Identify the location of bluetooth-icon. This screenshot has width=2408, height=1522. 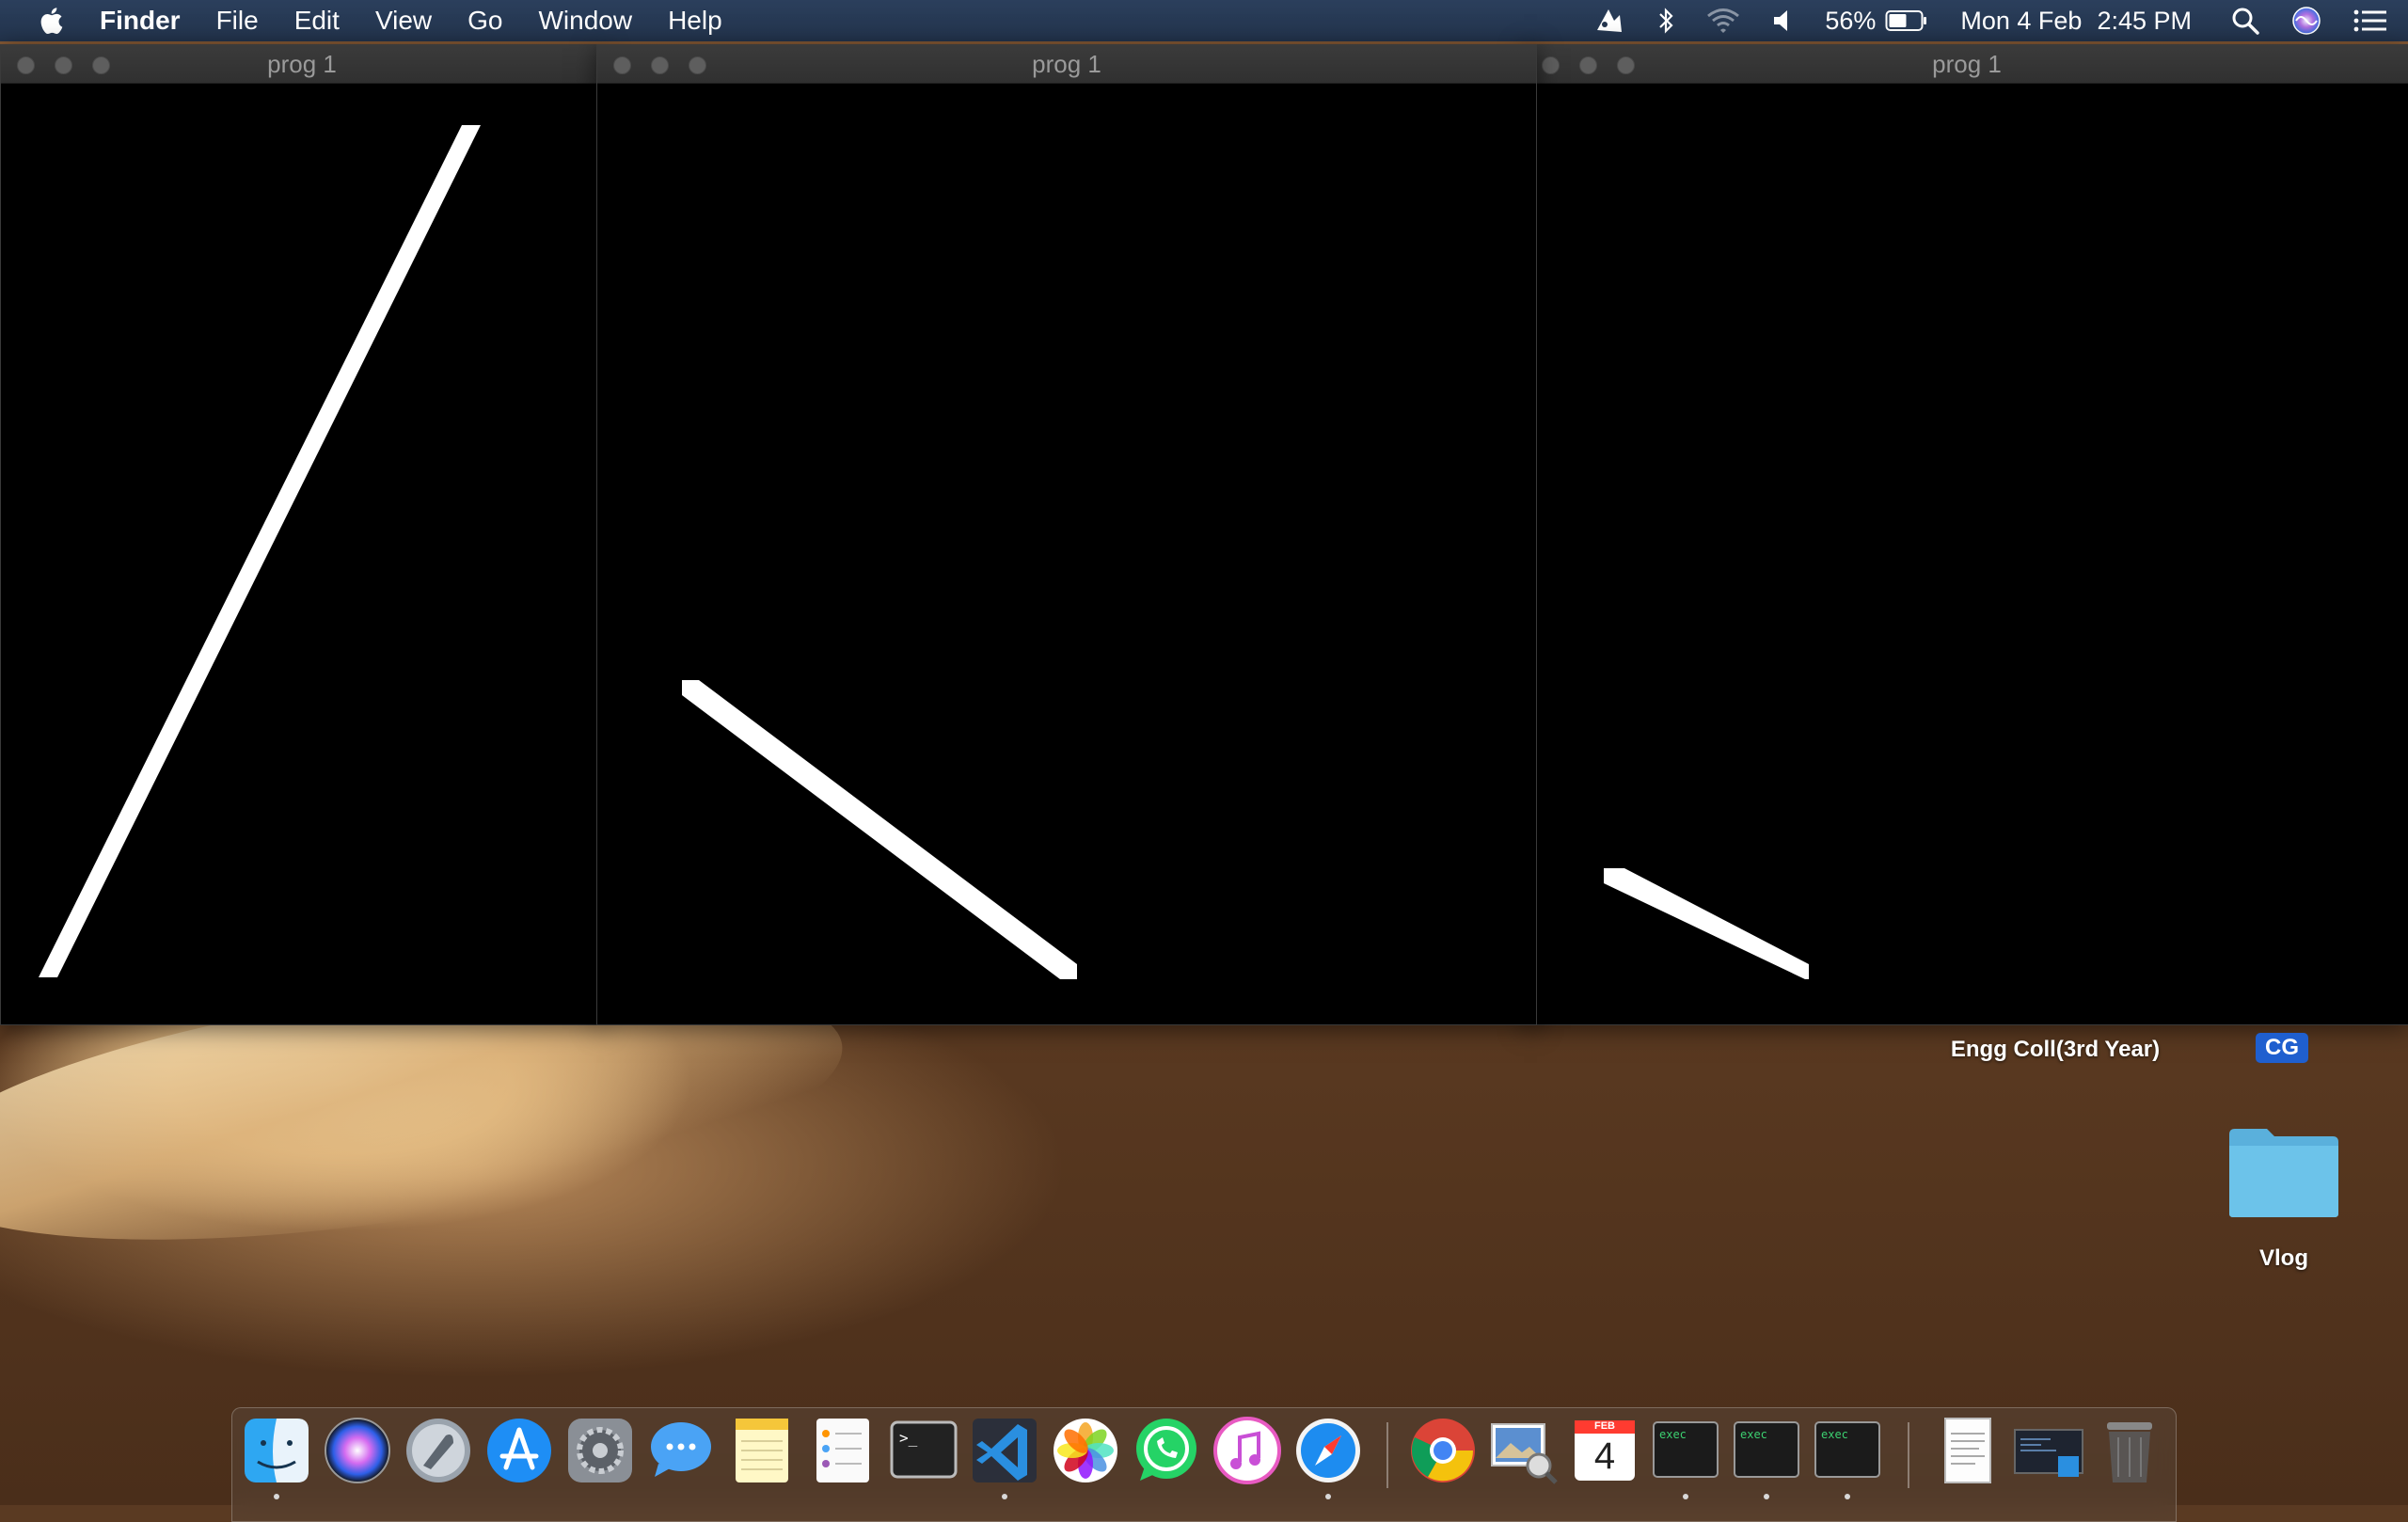
(1666, 21).